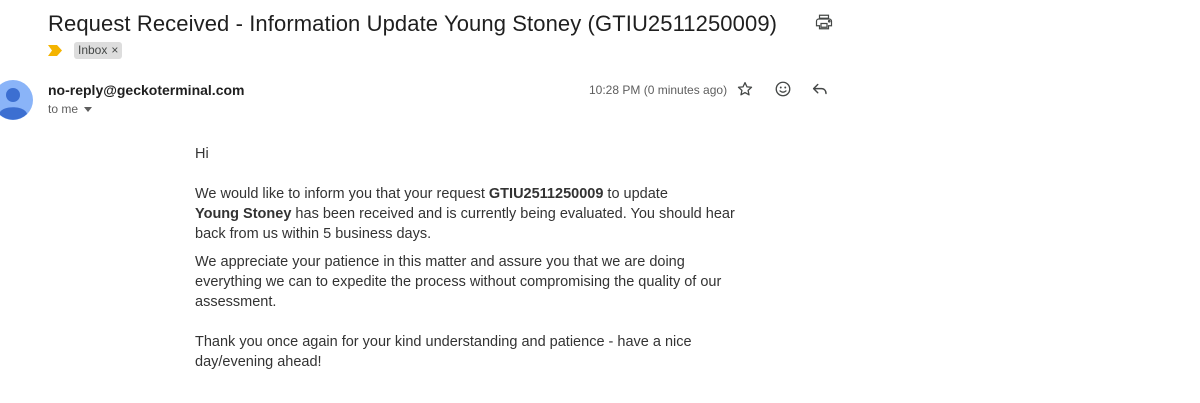 This screenshot has width=1200, height=403. I want to click on body-greeting: Hi, so click(202, 154).